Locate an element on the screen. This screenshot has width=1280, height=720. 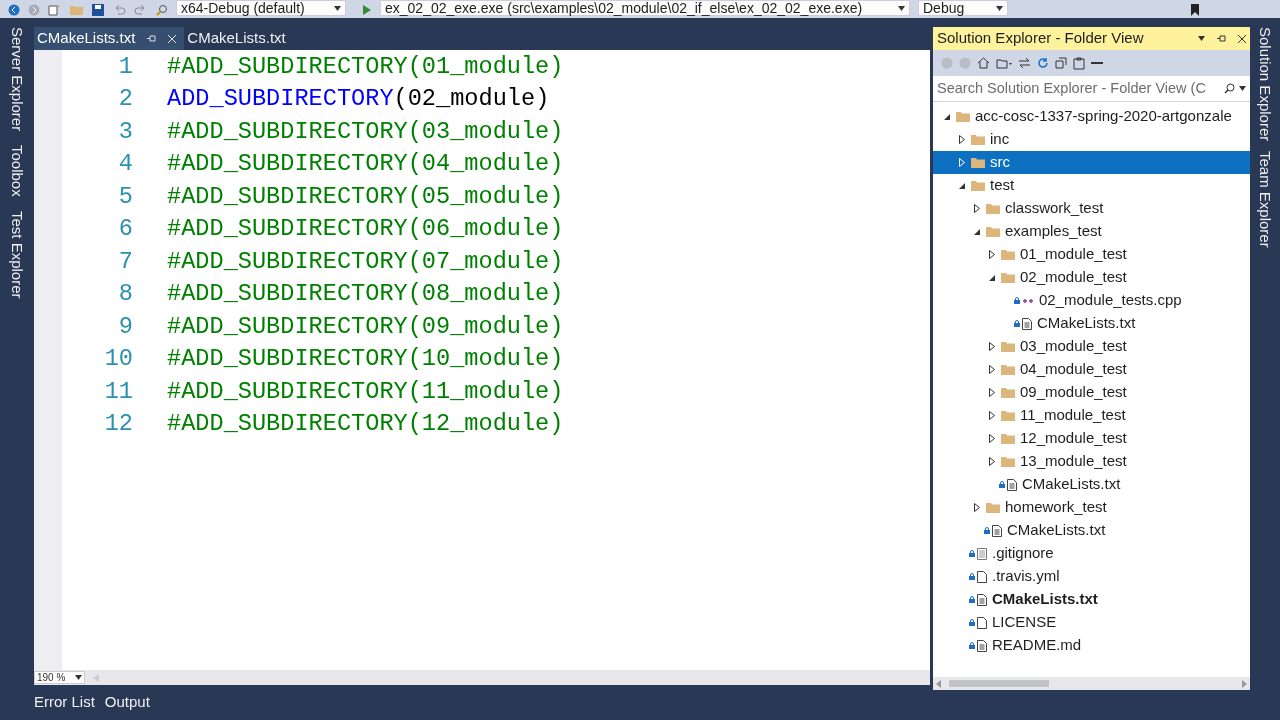
tree-item: 03_module_test is located at coordinates (1091, 346).